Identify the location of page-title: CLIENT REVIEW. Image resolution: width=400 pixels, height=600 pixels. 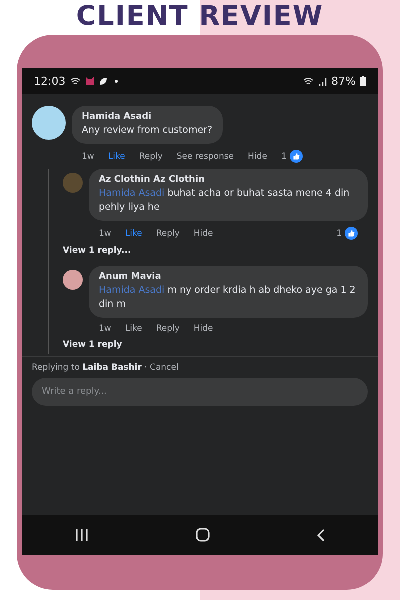
(200, 17).